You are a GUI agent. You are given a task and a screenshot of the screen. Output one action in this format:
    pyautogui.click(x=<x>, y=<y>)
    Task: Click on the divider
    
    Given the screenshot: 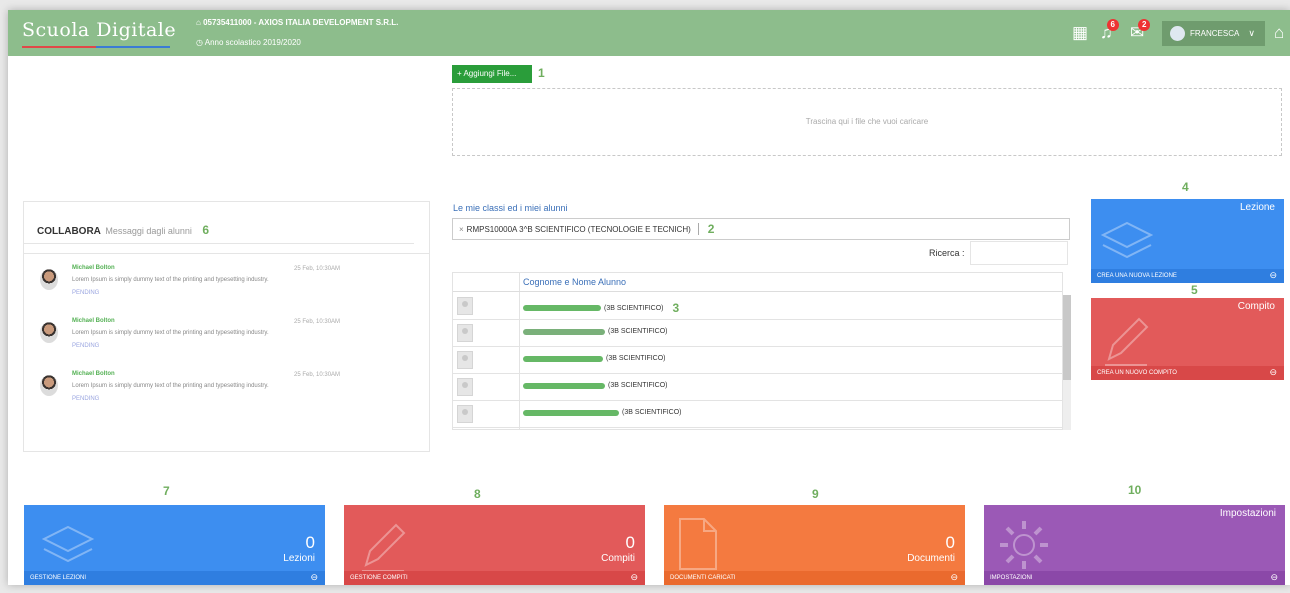 What is the action you would take?
    pyautogui.click(x=226, y=249)
    